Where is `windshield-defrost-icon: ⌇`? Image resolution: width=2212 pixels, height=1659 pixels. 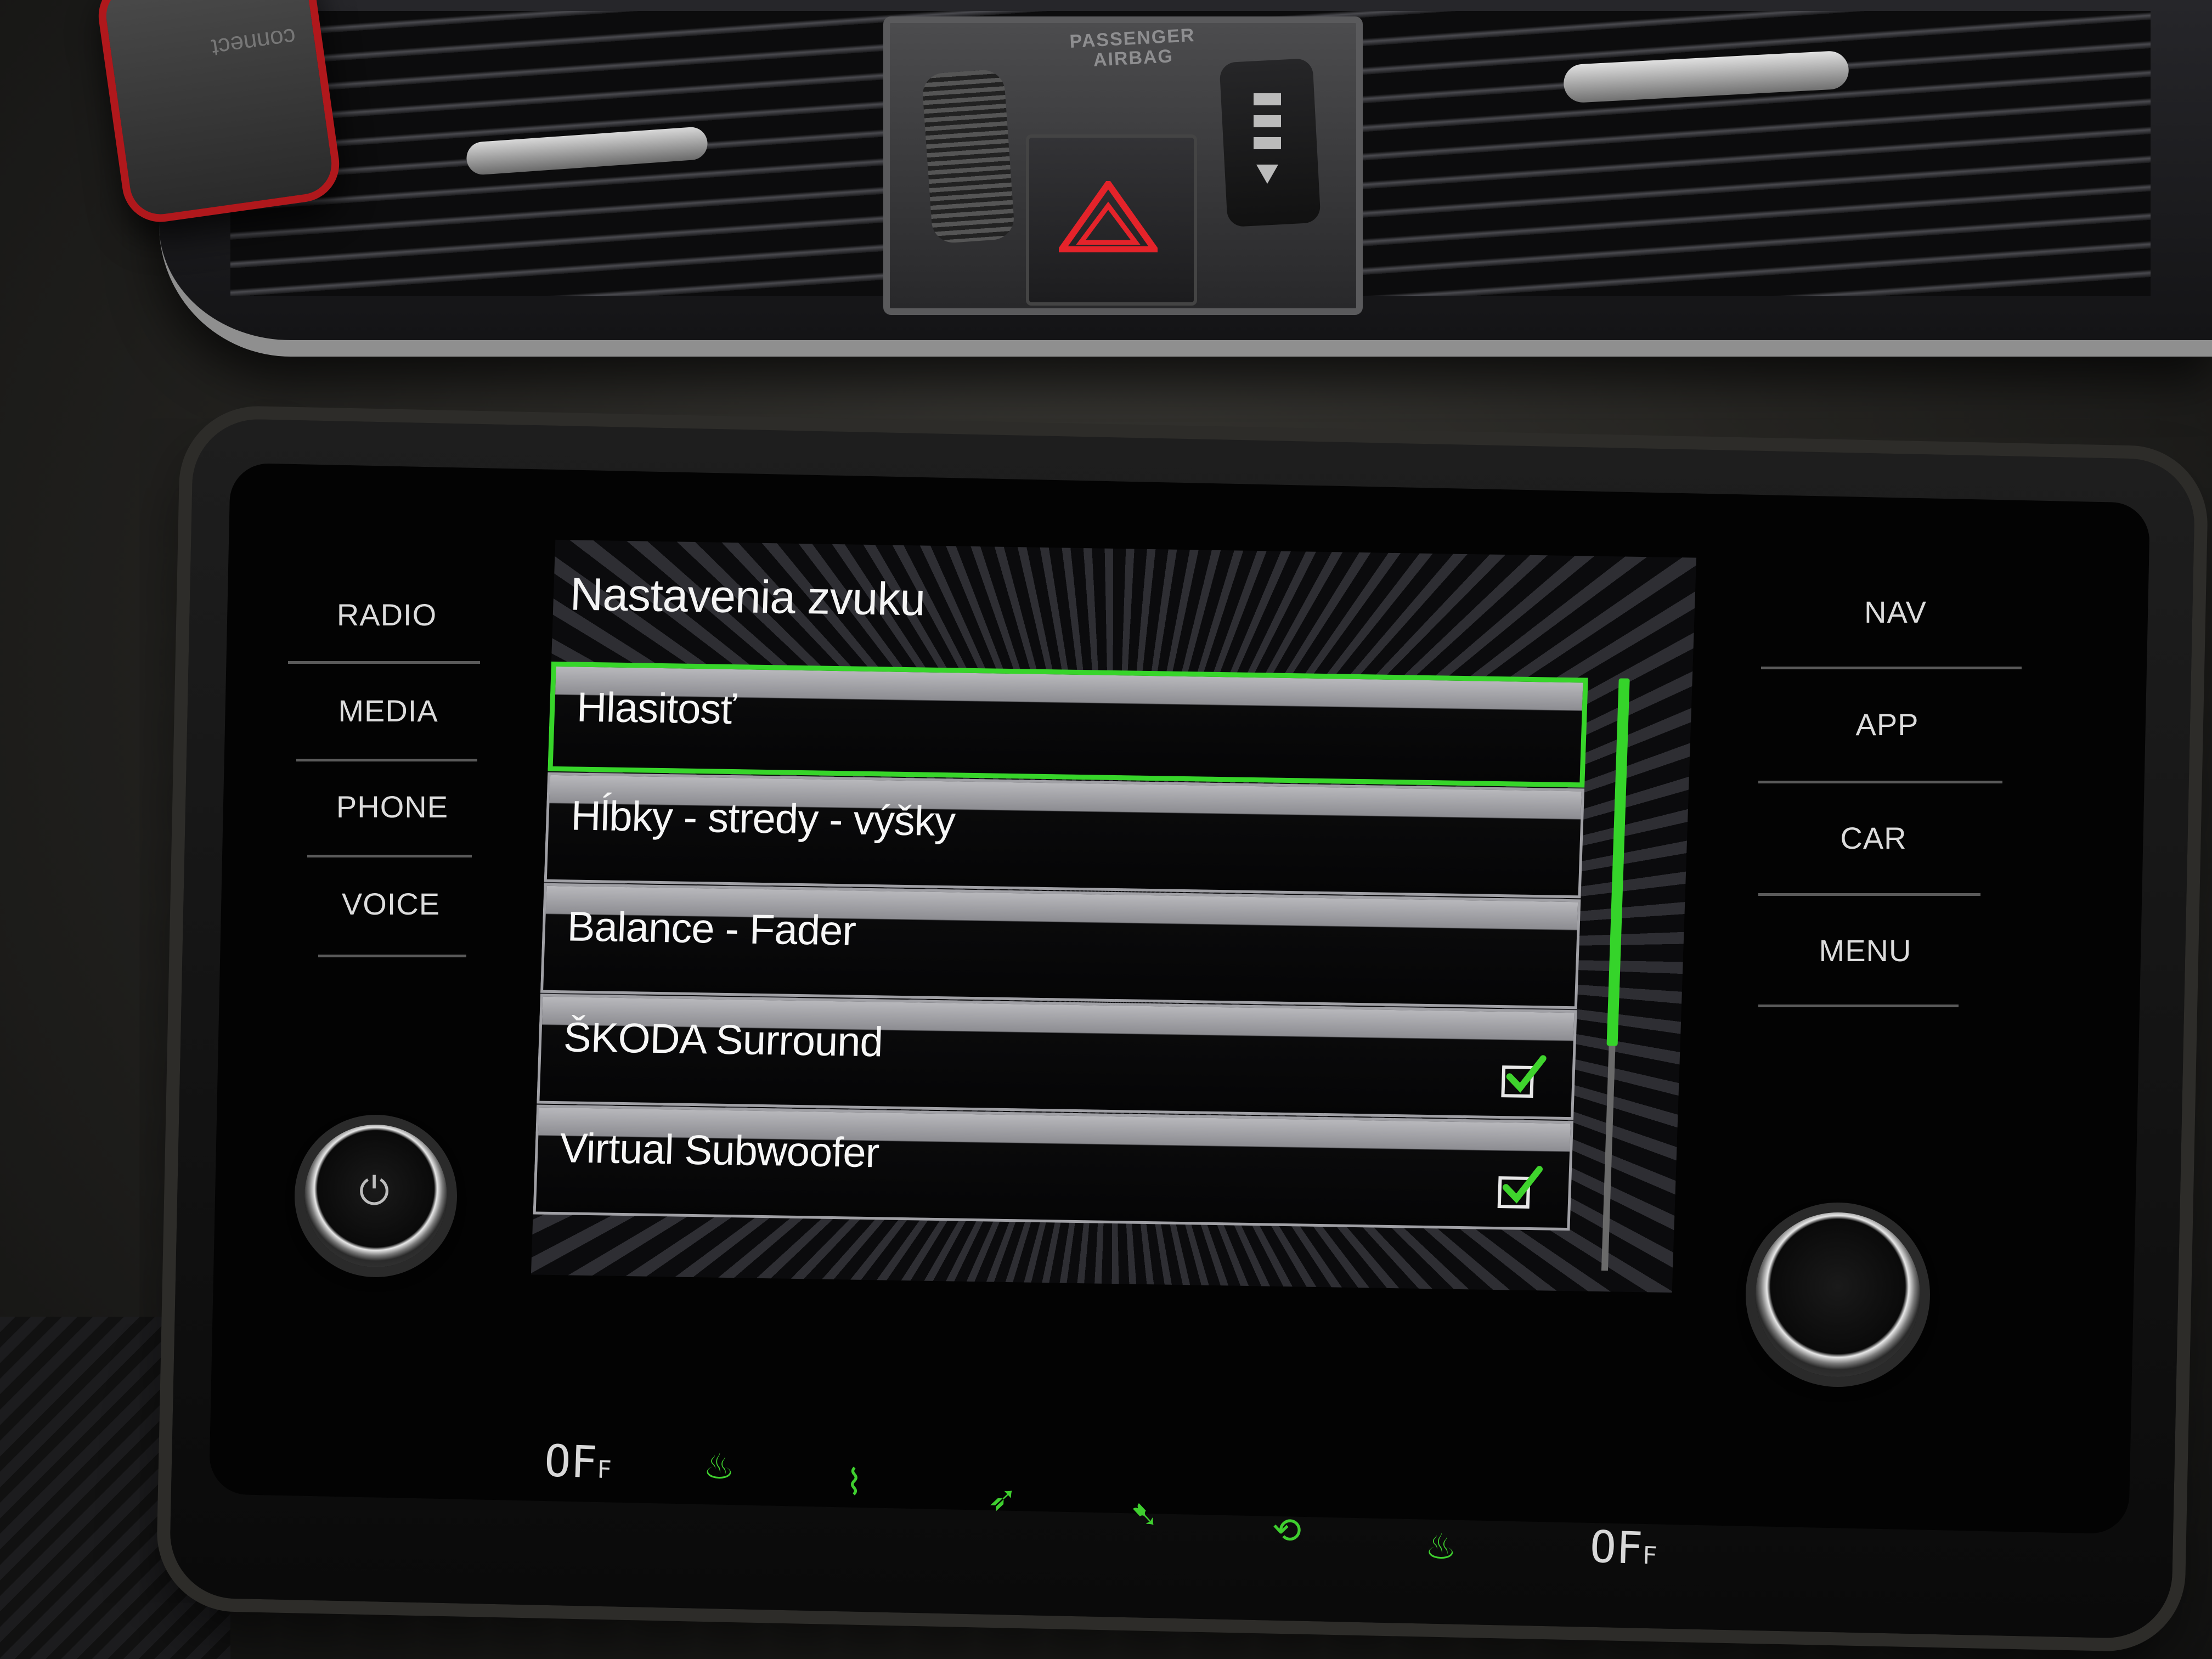 windshield-defrost-icon: ⌇ is located at coordinates (854, 1482).